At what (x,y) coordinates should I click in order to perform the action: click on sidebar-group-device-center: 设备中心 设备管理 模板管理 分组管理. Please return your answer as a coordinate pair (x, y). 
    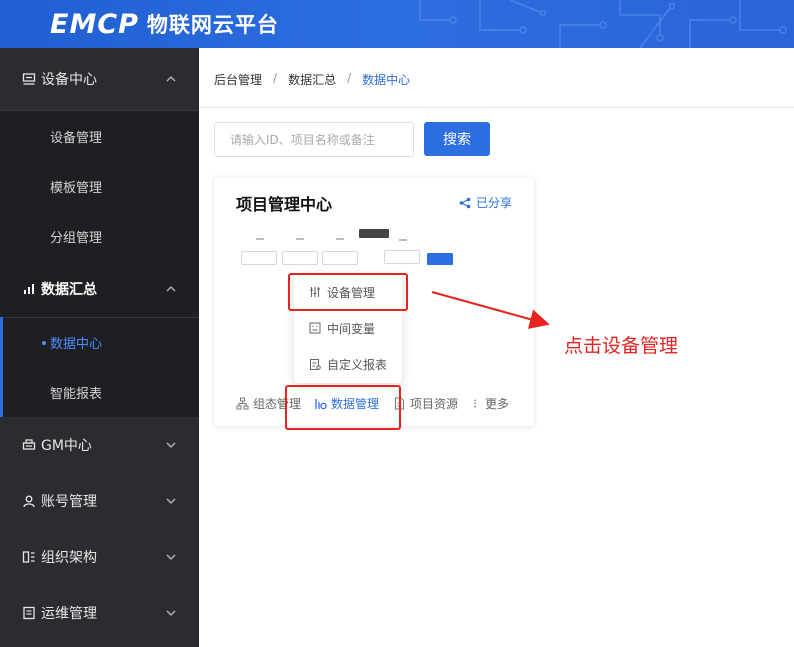
    Looking at the image, I should click on (99, 154).